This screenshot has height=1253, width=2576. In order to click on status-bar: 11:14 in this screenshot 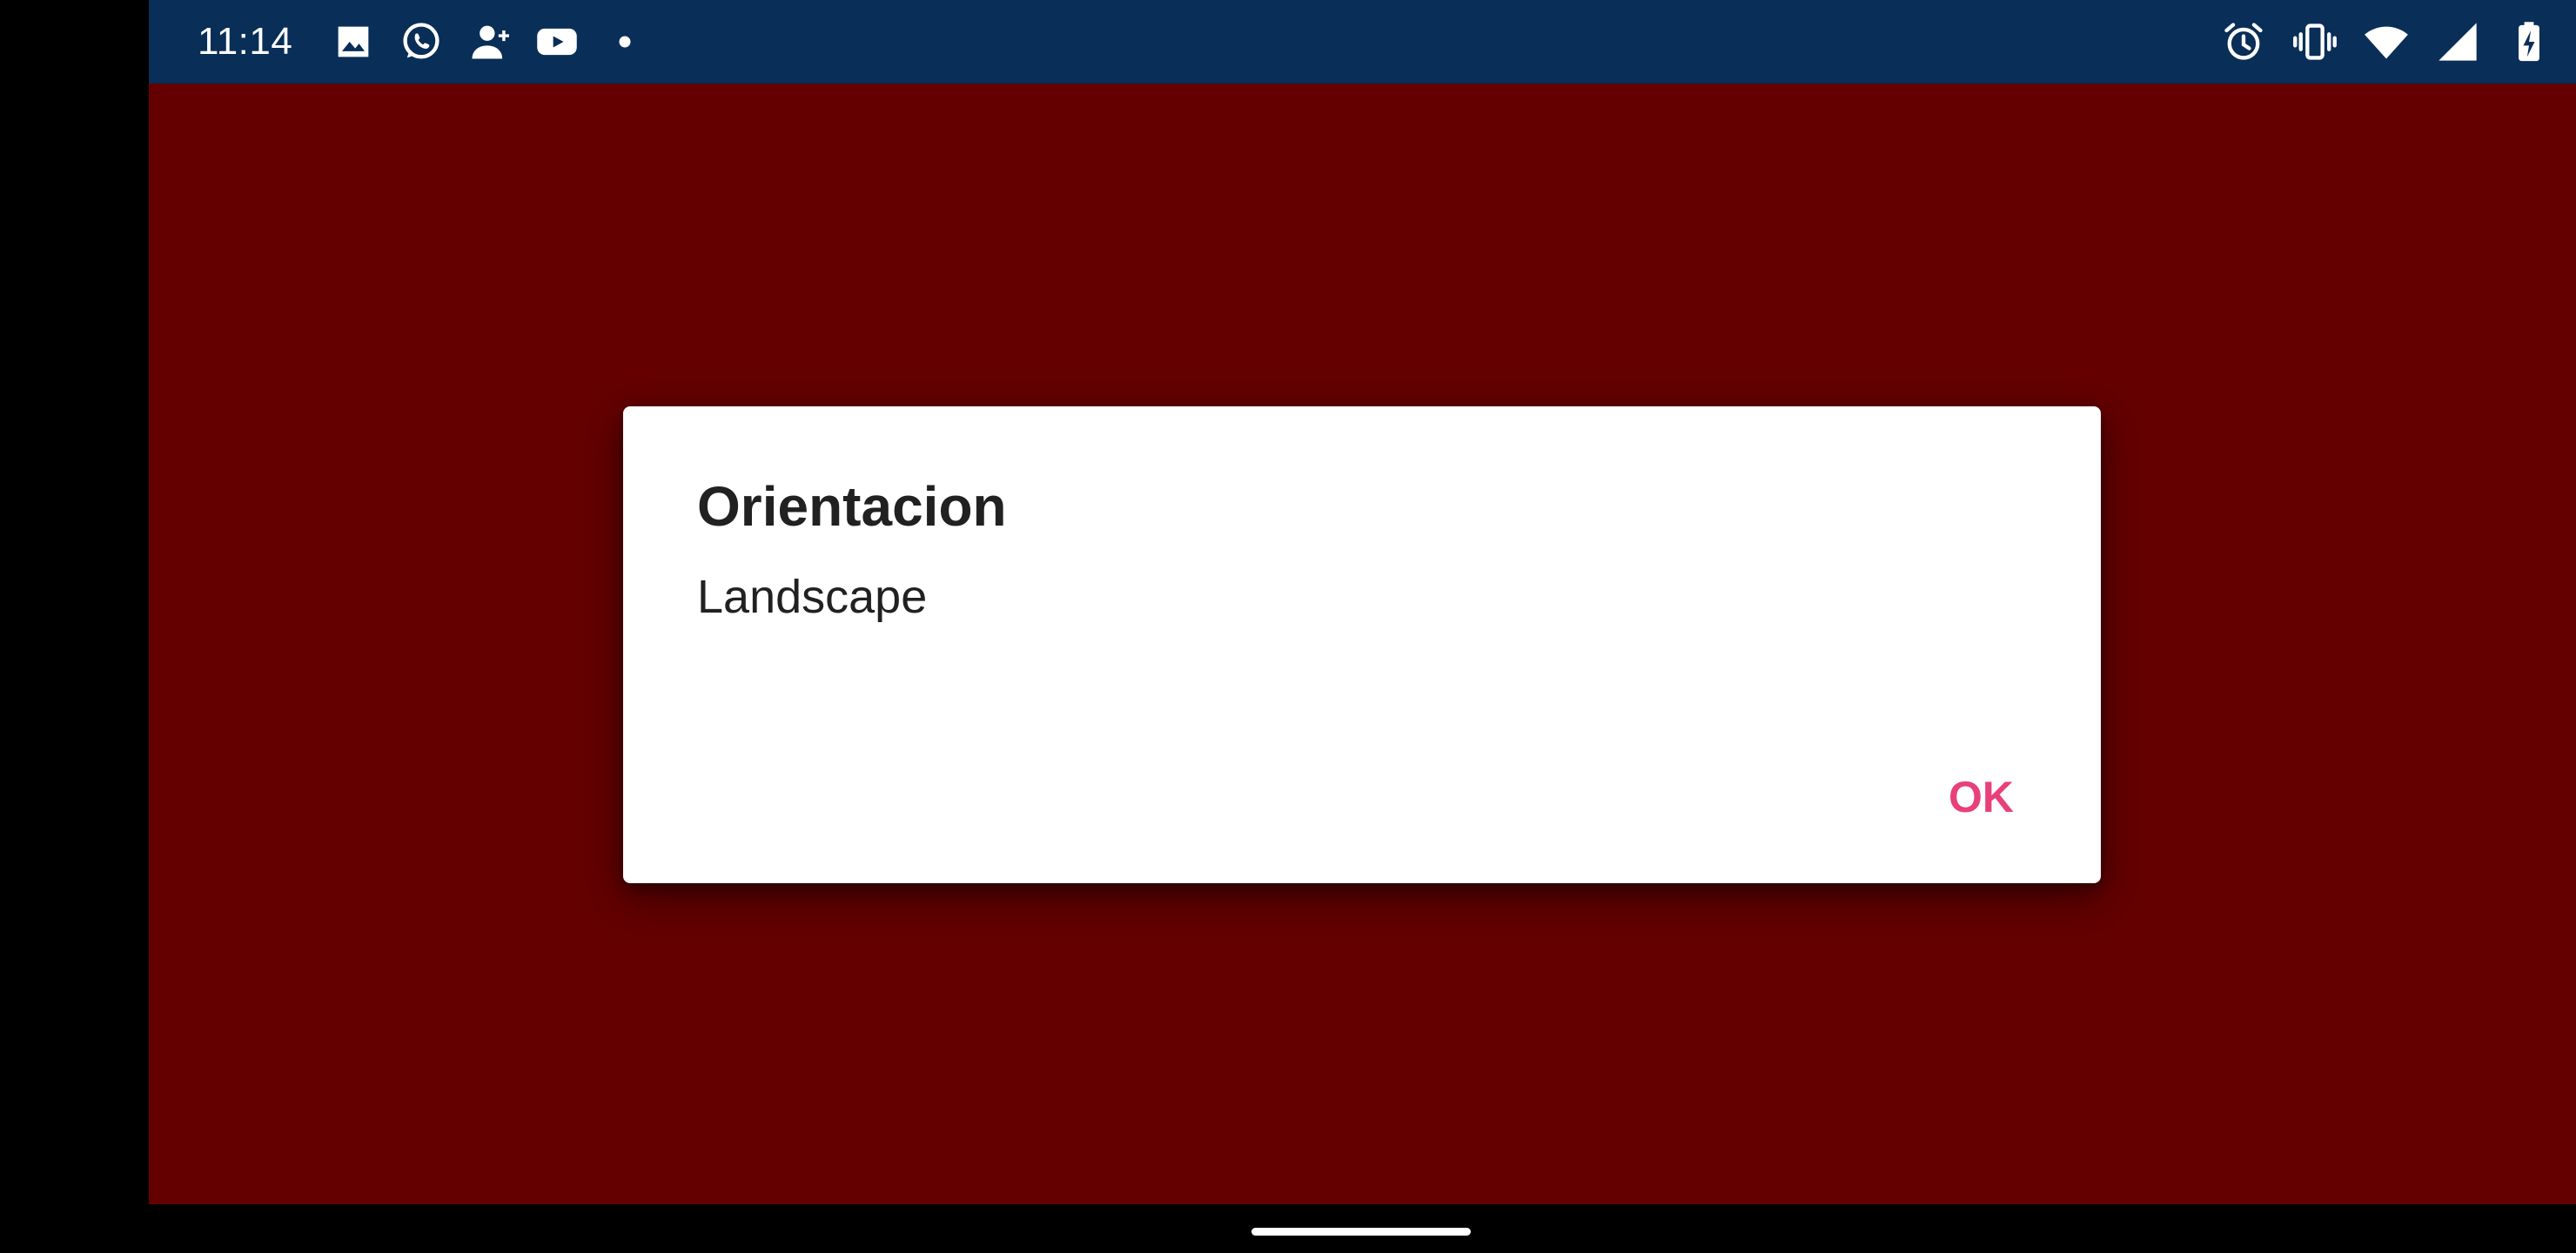, I will do `click(1362, 42)`.